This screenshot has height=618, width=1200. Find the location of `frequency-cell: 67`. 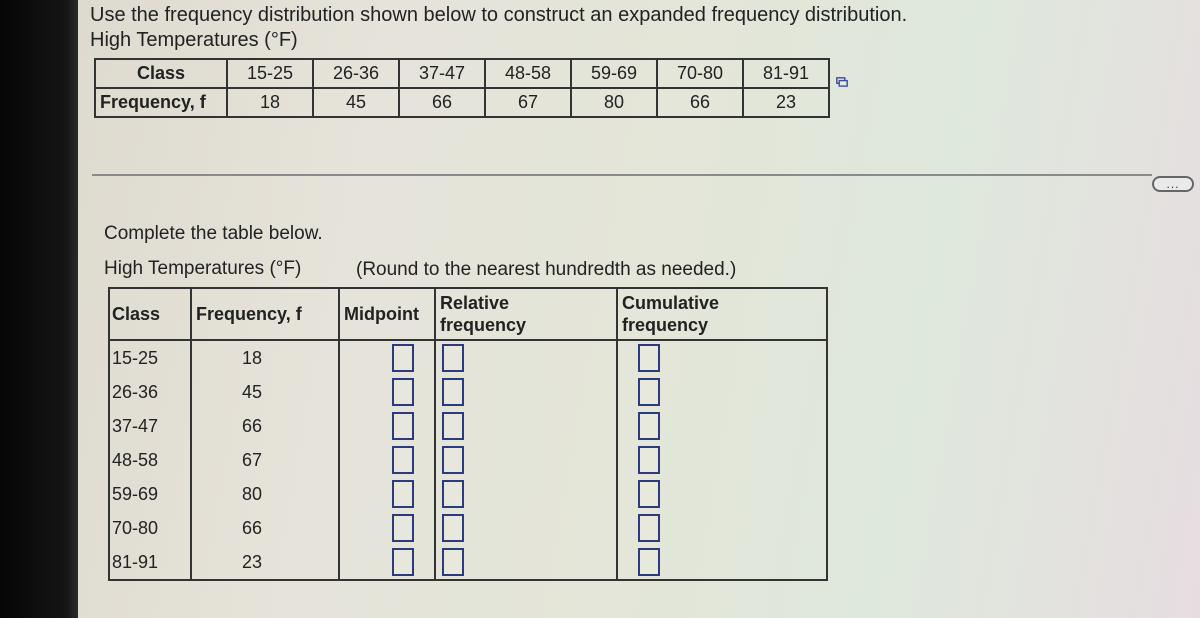

frequency-cell: 67 is located at coordinates (264, 460).